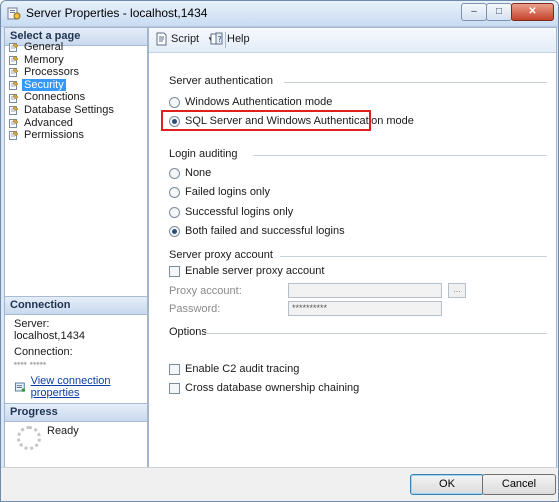 This screenshot has width=559, height=502. Describe the element at coordinates (221, 255) in the screenshot. I see `proxy-group-label: Server proxy account` at that location.